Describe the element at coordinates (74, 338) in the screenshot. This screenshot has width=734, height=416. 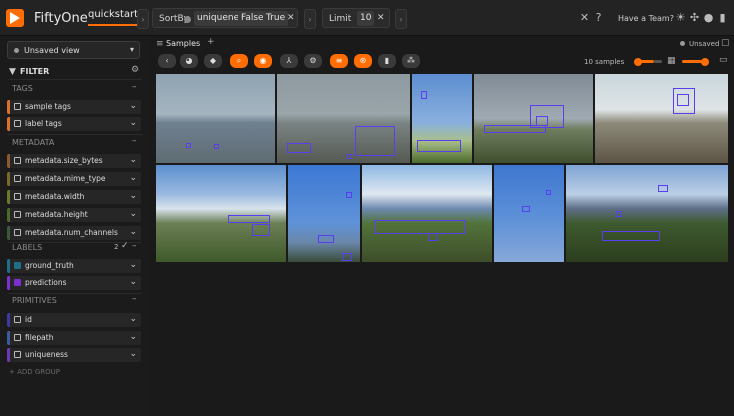
I see `sidebar-item-filepath: filepath ⌄` at that location.